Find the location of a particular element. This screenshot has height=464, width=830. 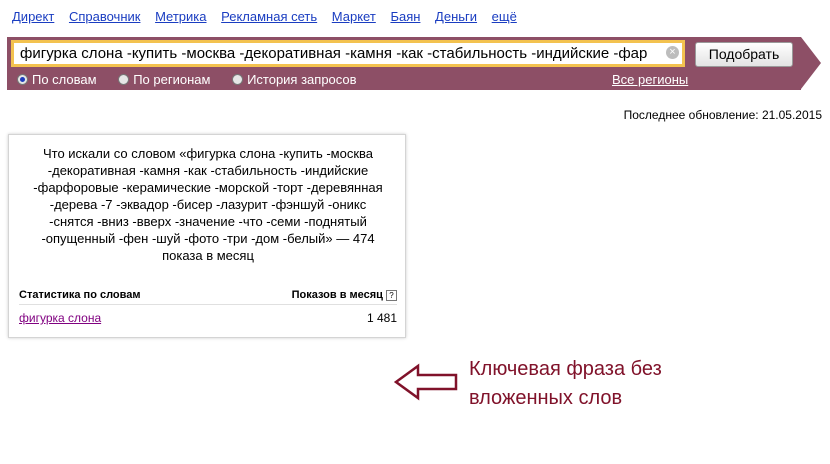

nav-reference-link: Справочник is located at coordinates (105, 16).